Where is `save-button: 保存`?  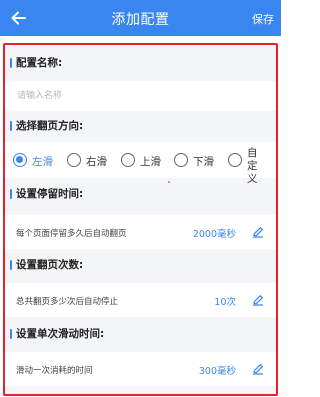 save-button: 保存 is located at coordinates (263, 19).